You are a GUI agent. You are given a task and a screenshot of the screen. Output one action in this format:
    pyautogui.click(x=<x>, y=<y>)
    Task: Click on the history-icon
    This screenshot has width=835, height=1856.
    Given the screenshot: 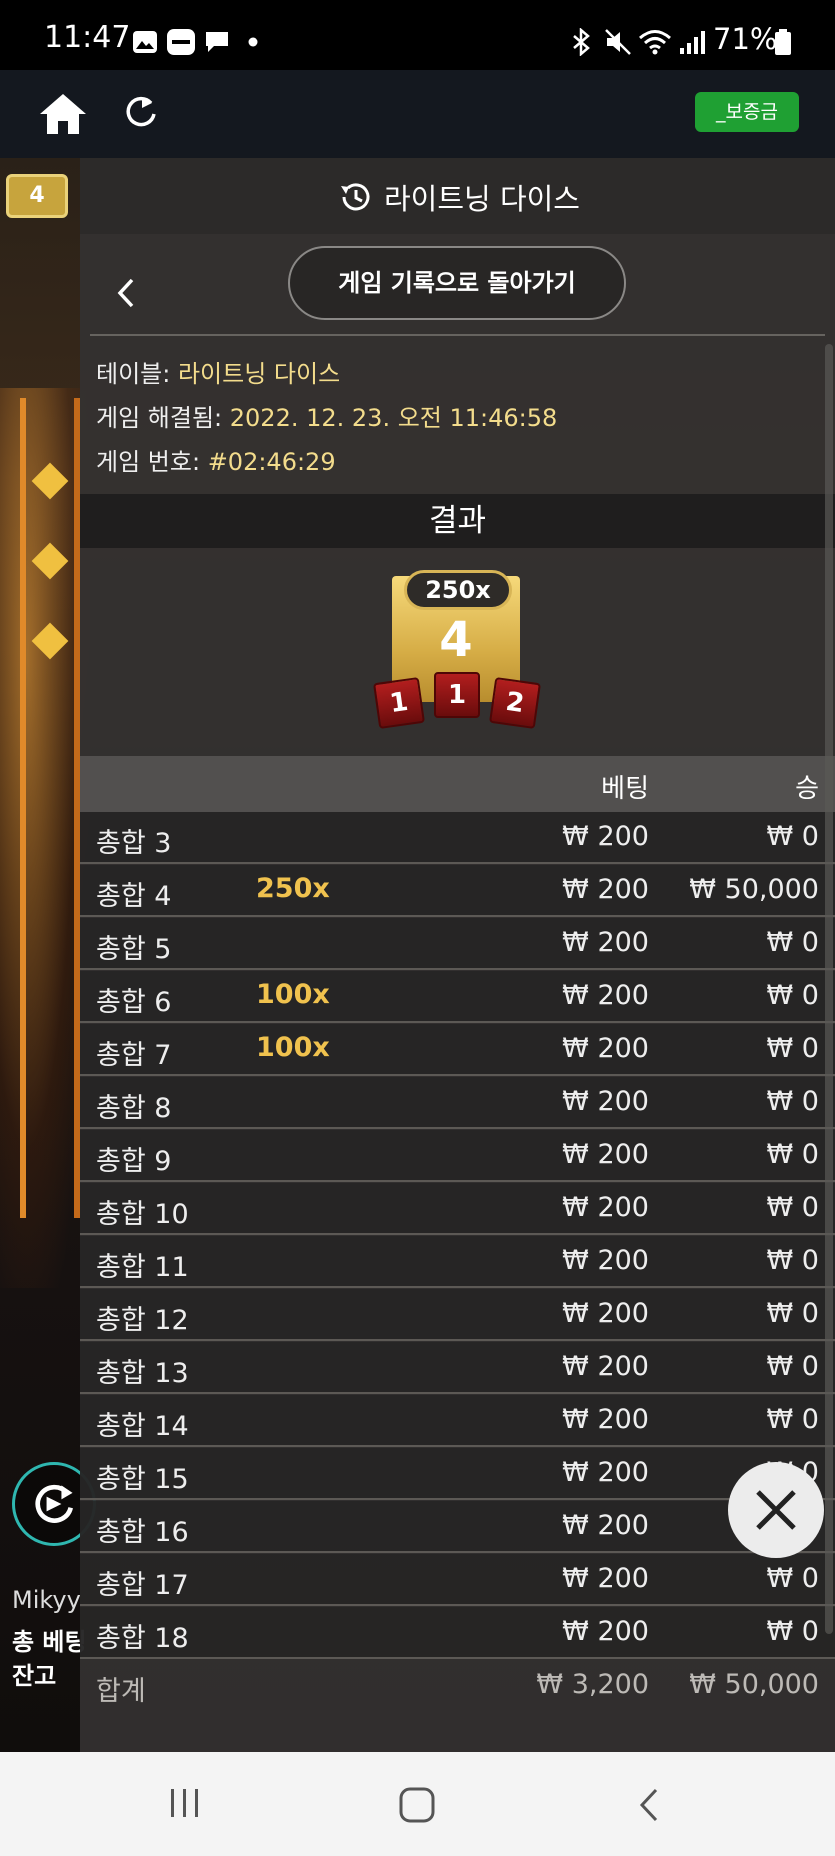 What is the action you would take?
    pyautogui.click(x=355, y=197)
    